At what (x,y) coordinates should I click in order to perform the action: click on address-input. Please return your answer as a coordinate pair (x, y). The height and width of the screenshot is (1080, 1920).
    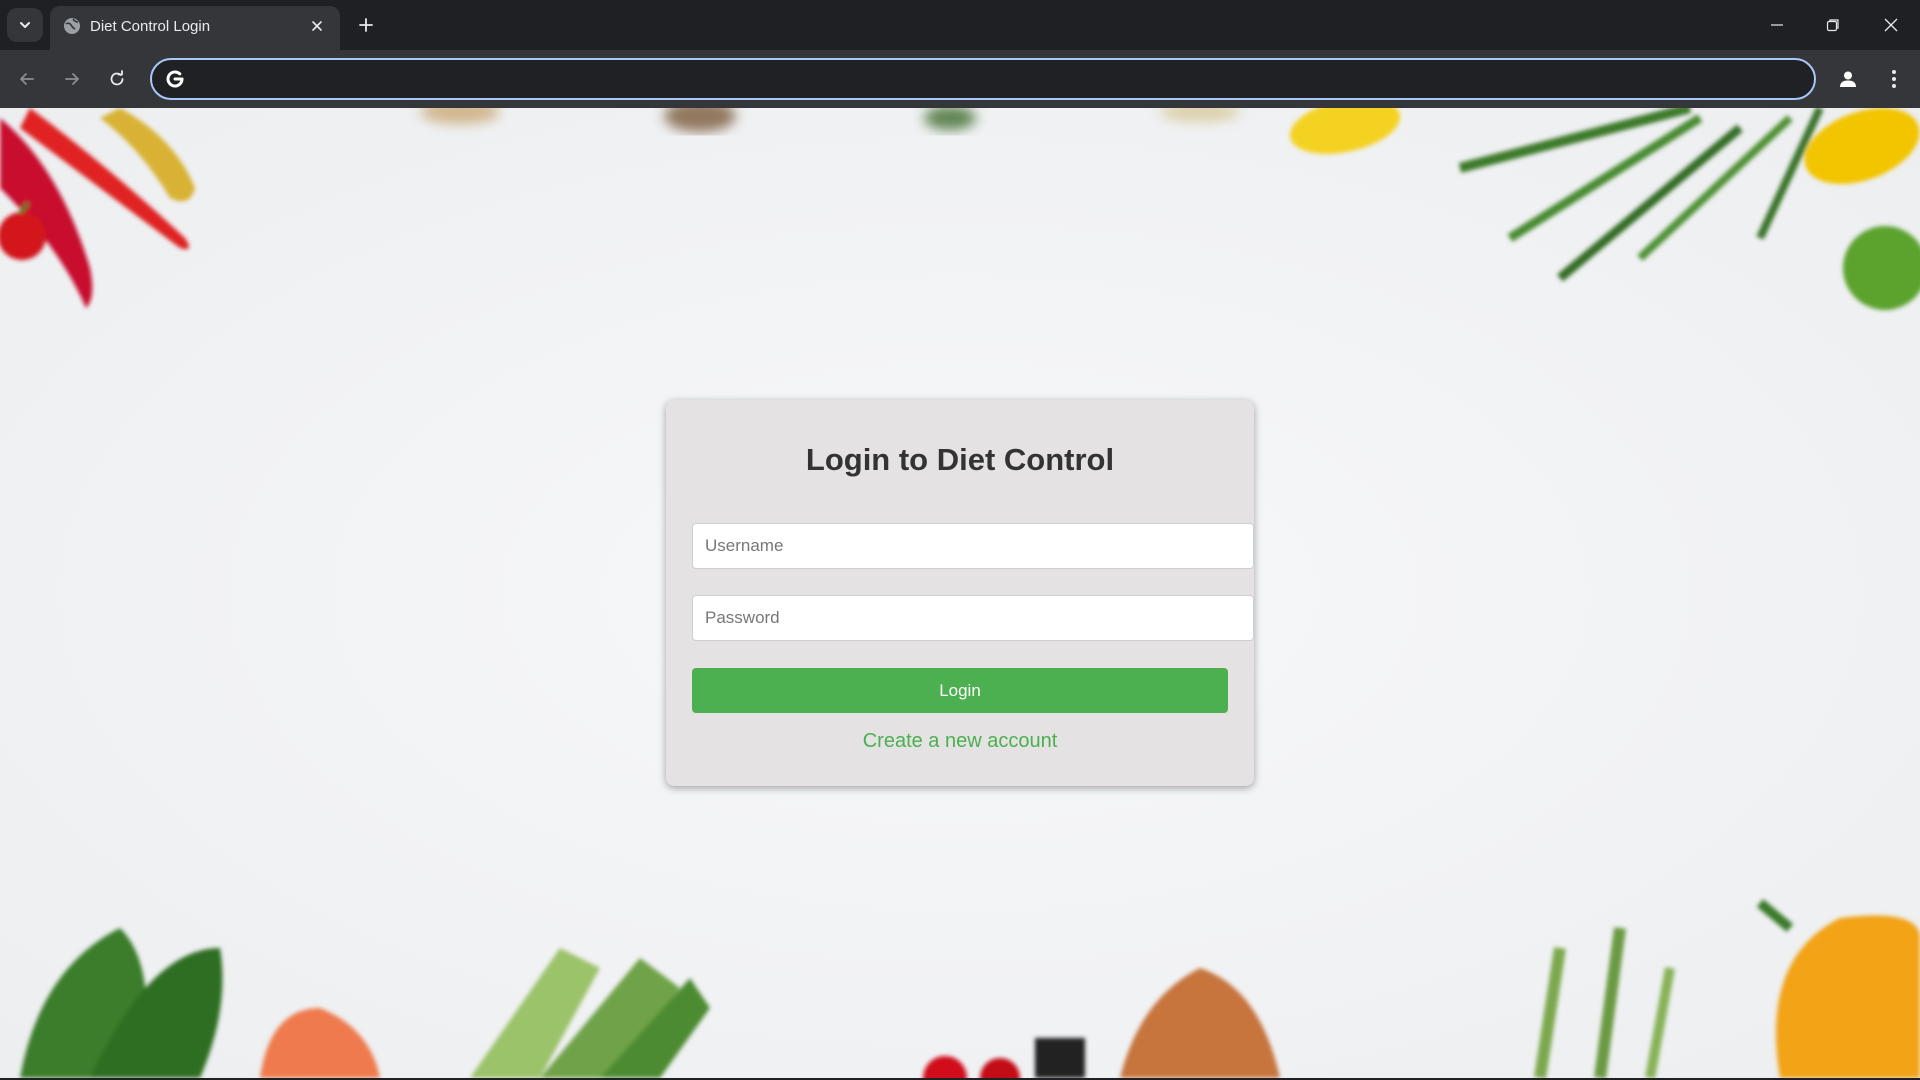
    Looking at the image, I should click on (996, 79).